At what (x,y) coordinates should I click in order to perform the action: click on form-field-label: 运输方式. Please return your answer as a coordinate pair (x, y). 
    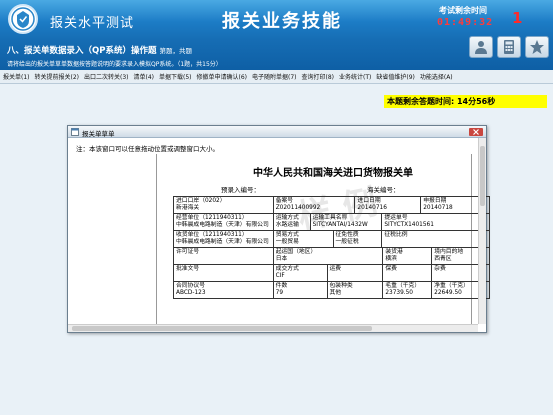
    Looking at the image, I should click on (287, 218).